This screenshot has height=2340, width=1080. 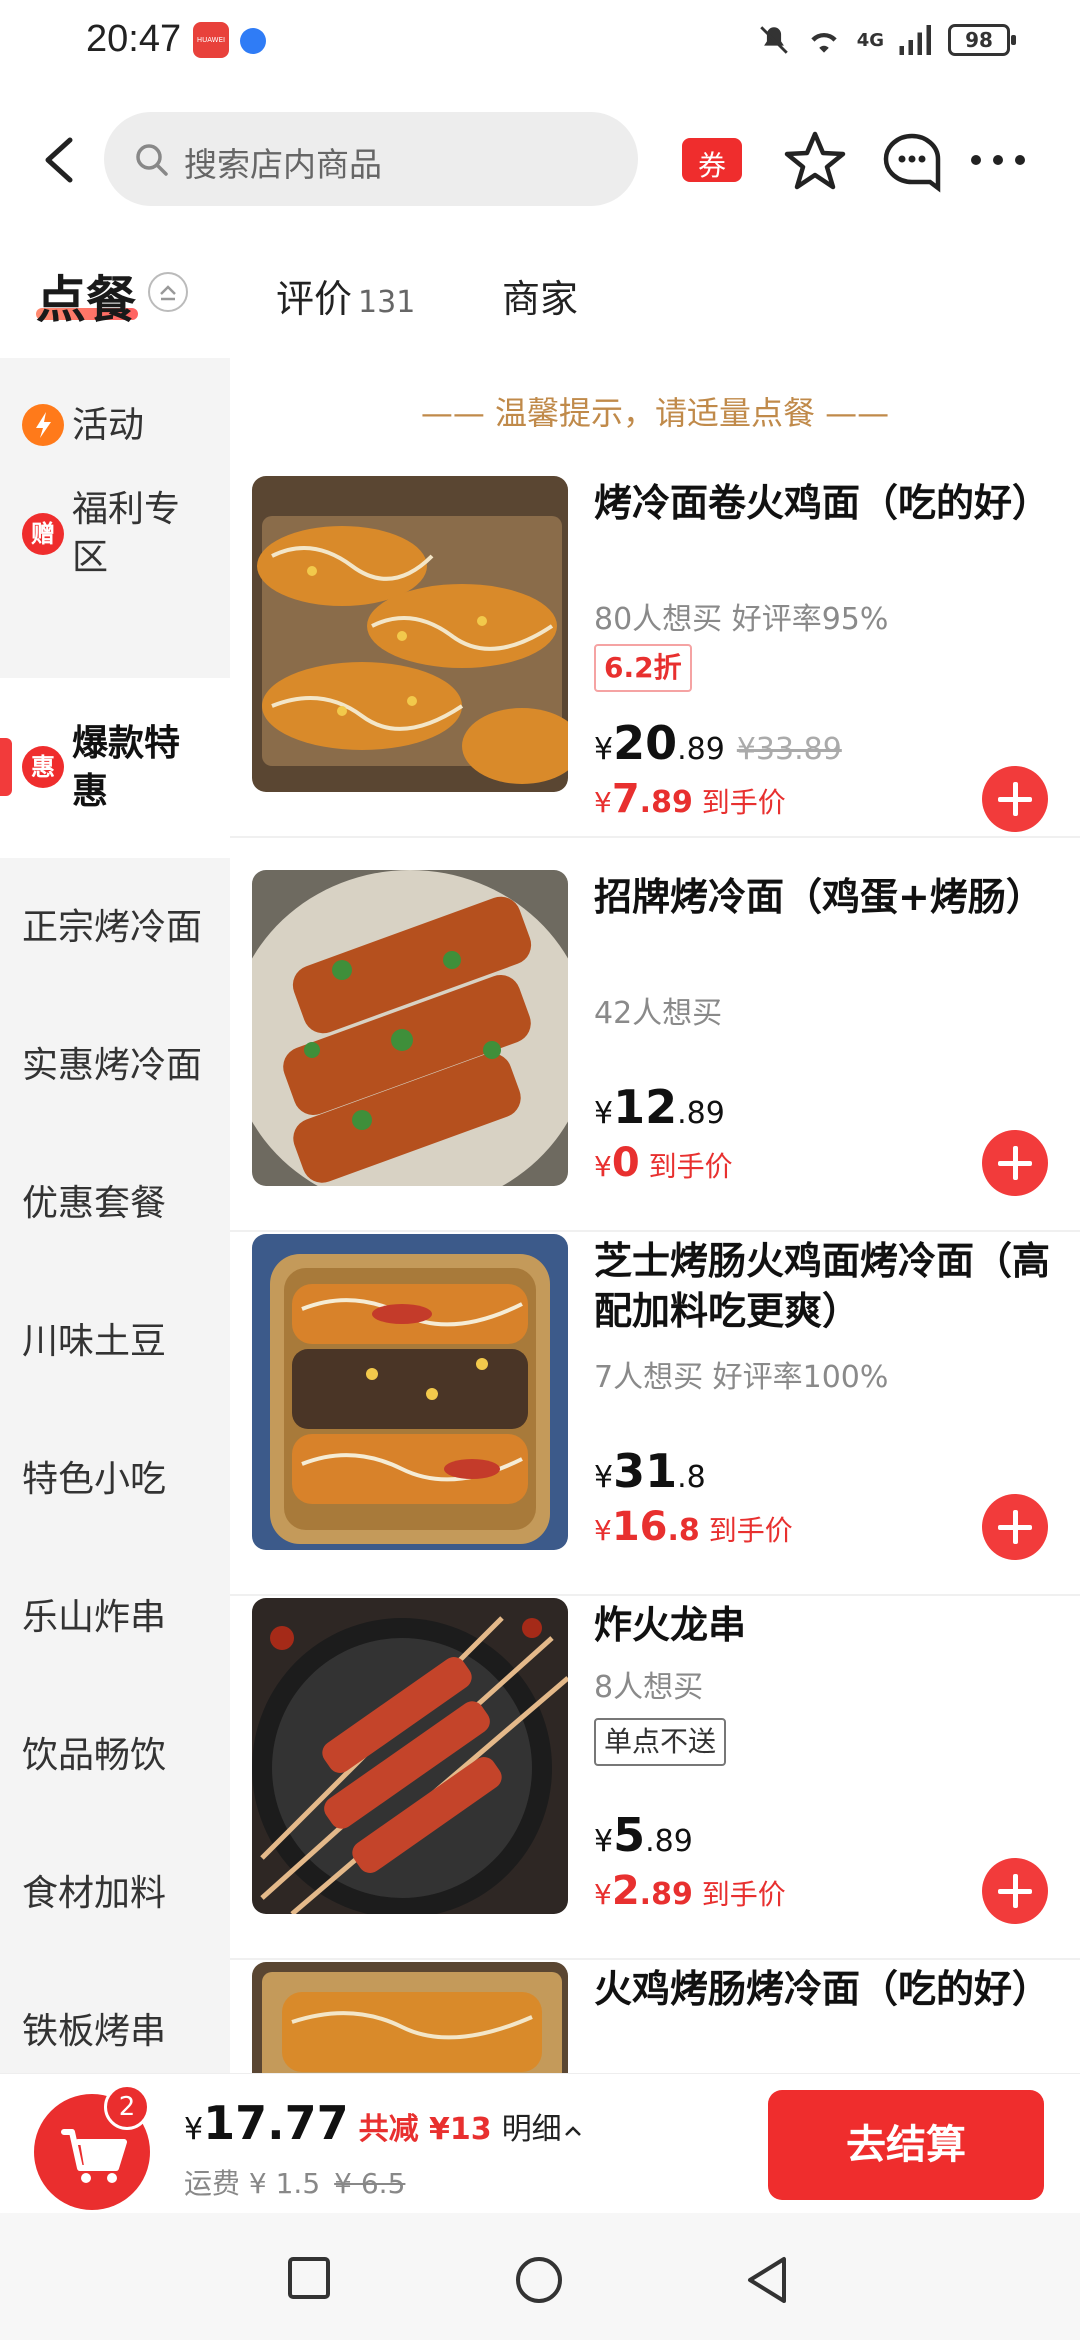 What do you see at coordinates (309, 2278) in the screenshot?
I see `recent-apps-icon` at bounding box center [309, 2278].